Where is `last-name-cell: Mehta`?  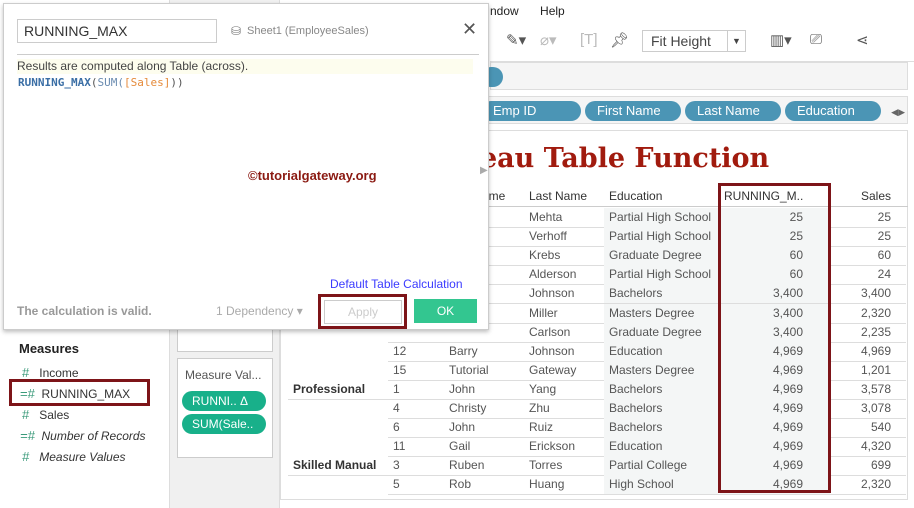
last-name-cell: Mehta is located at coordinates (546, 217).